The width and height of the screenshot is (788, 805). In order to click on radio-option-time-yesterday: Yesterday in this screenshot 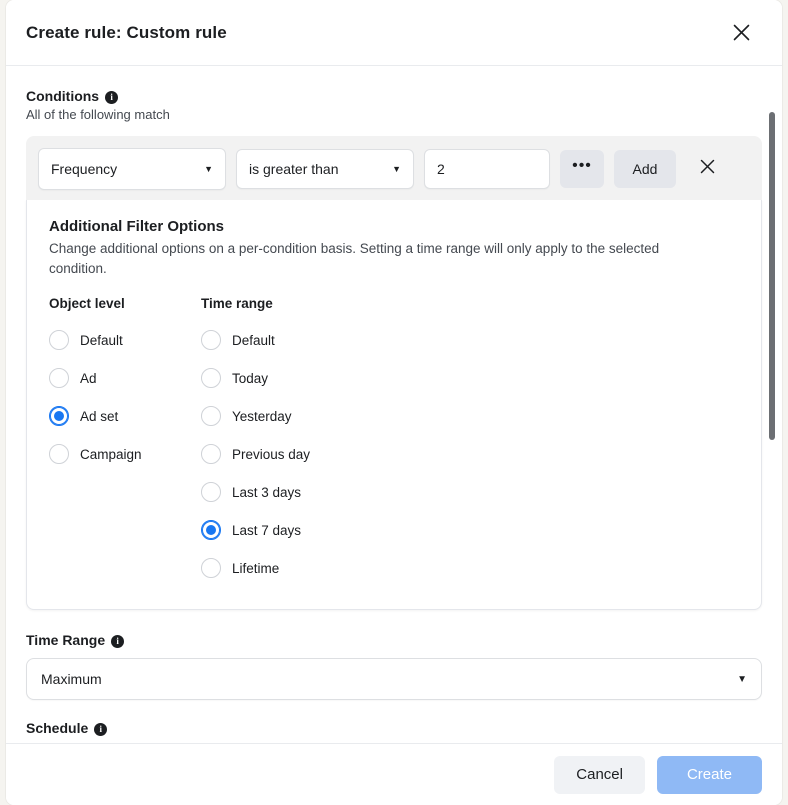, I will do `click(351, 416)`.